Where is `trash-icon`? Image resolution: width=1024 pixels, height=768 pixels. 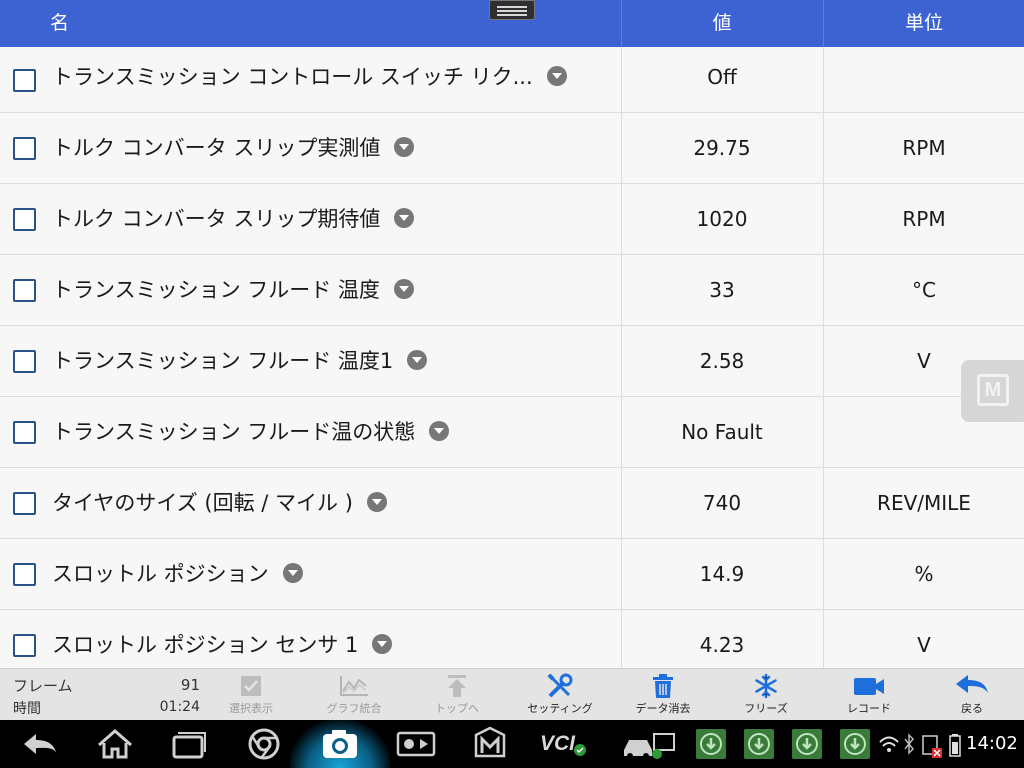 trash-icon is located at coordinates (663, 686).